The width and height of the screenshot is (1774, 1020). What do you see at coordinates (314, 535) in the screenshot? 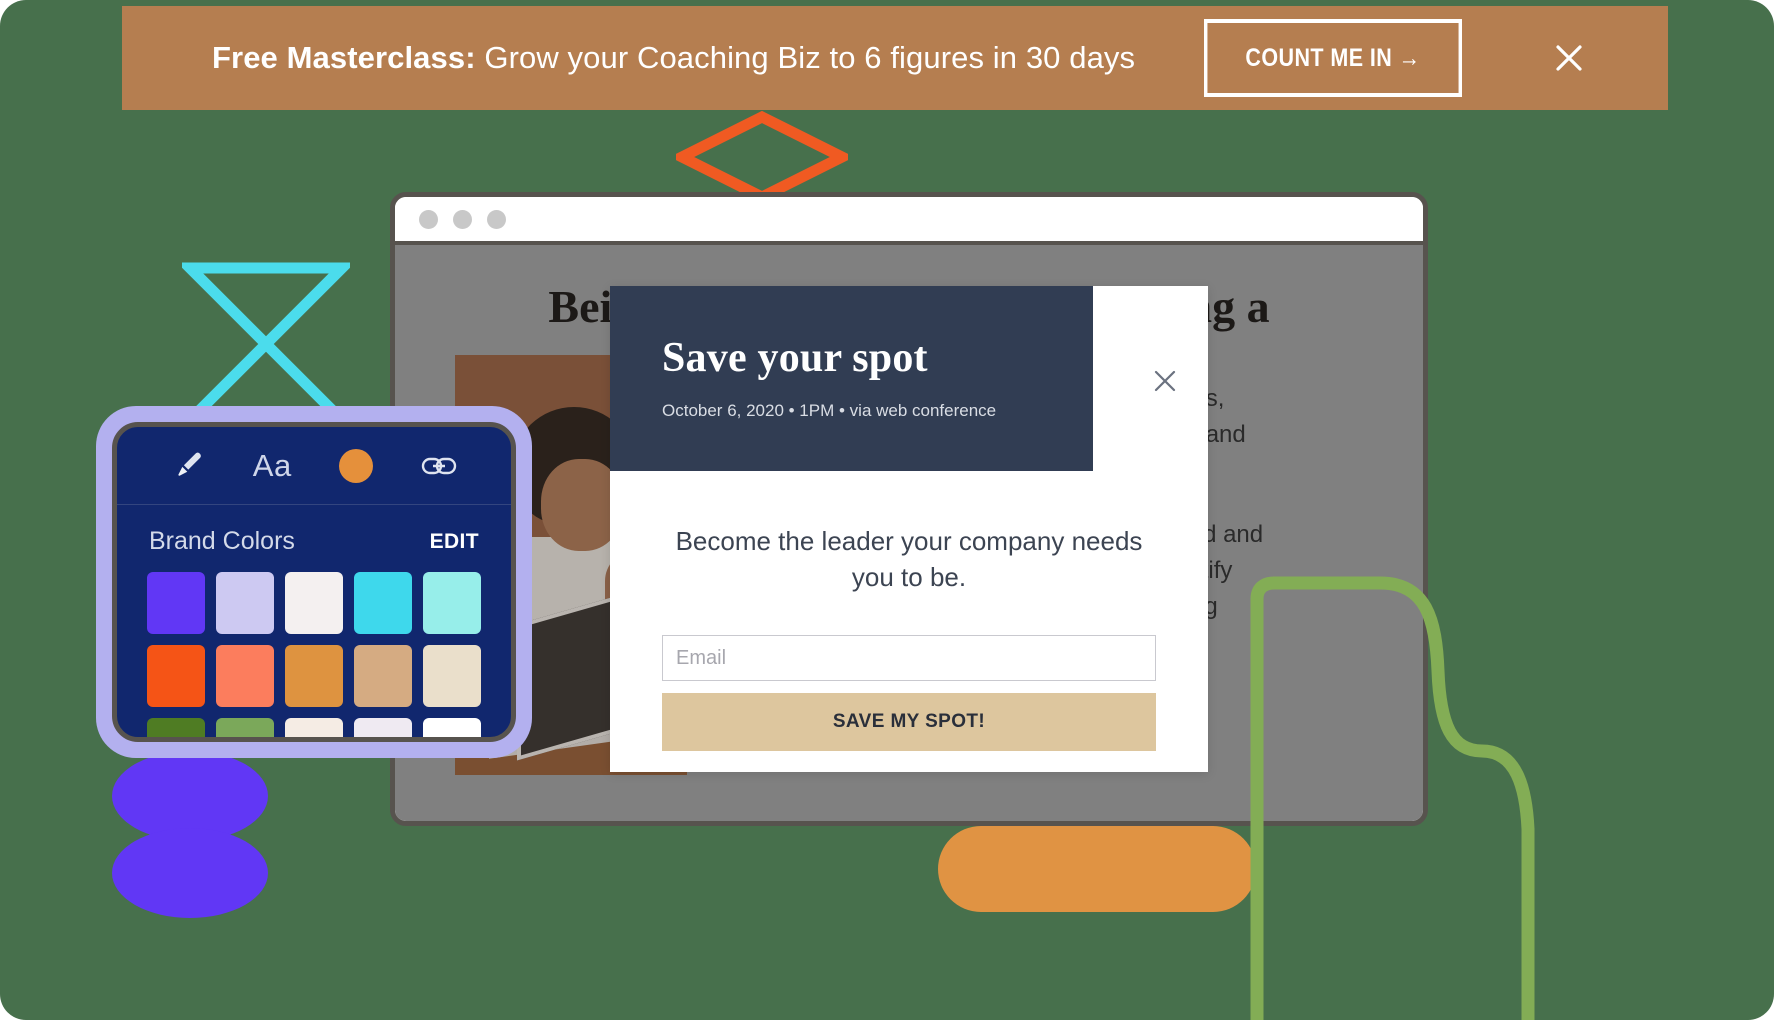
I see `brand-colors-section-header: Brand Colors EDIT` at bounding box center [314, 535].